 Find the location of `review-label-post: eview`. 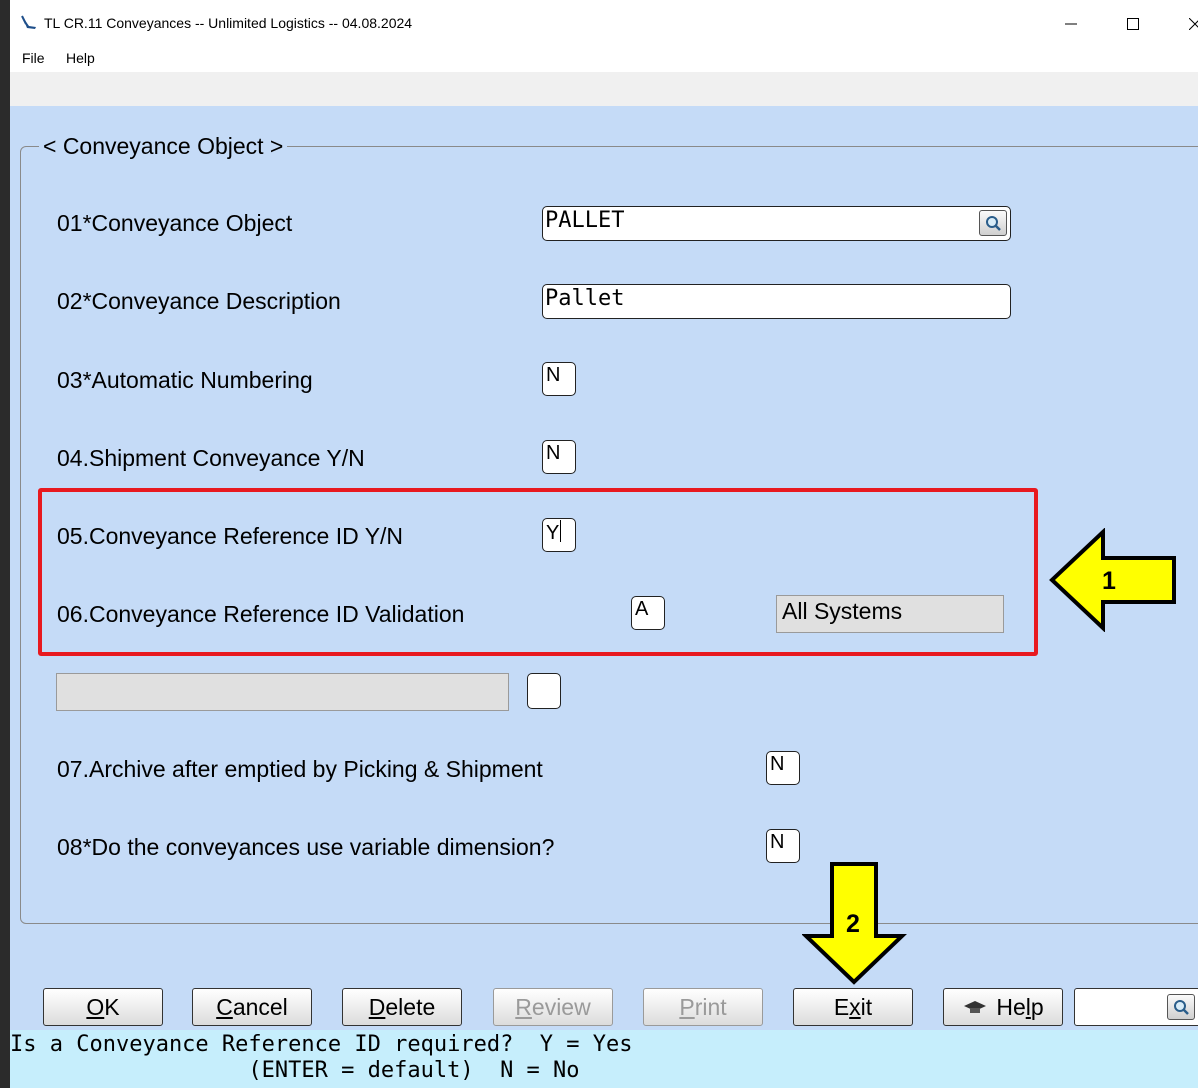

review-label-post: eview is located at coordinates (561, 1006).